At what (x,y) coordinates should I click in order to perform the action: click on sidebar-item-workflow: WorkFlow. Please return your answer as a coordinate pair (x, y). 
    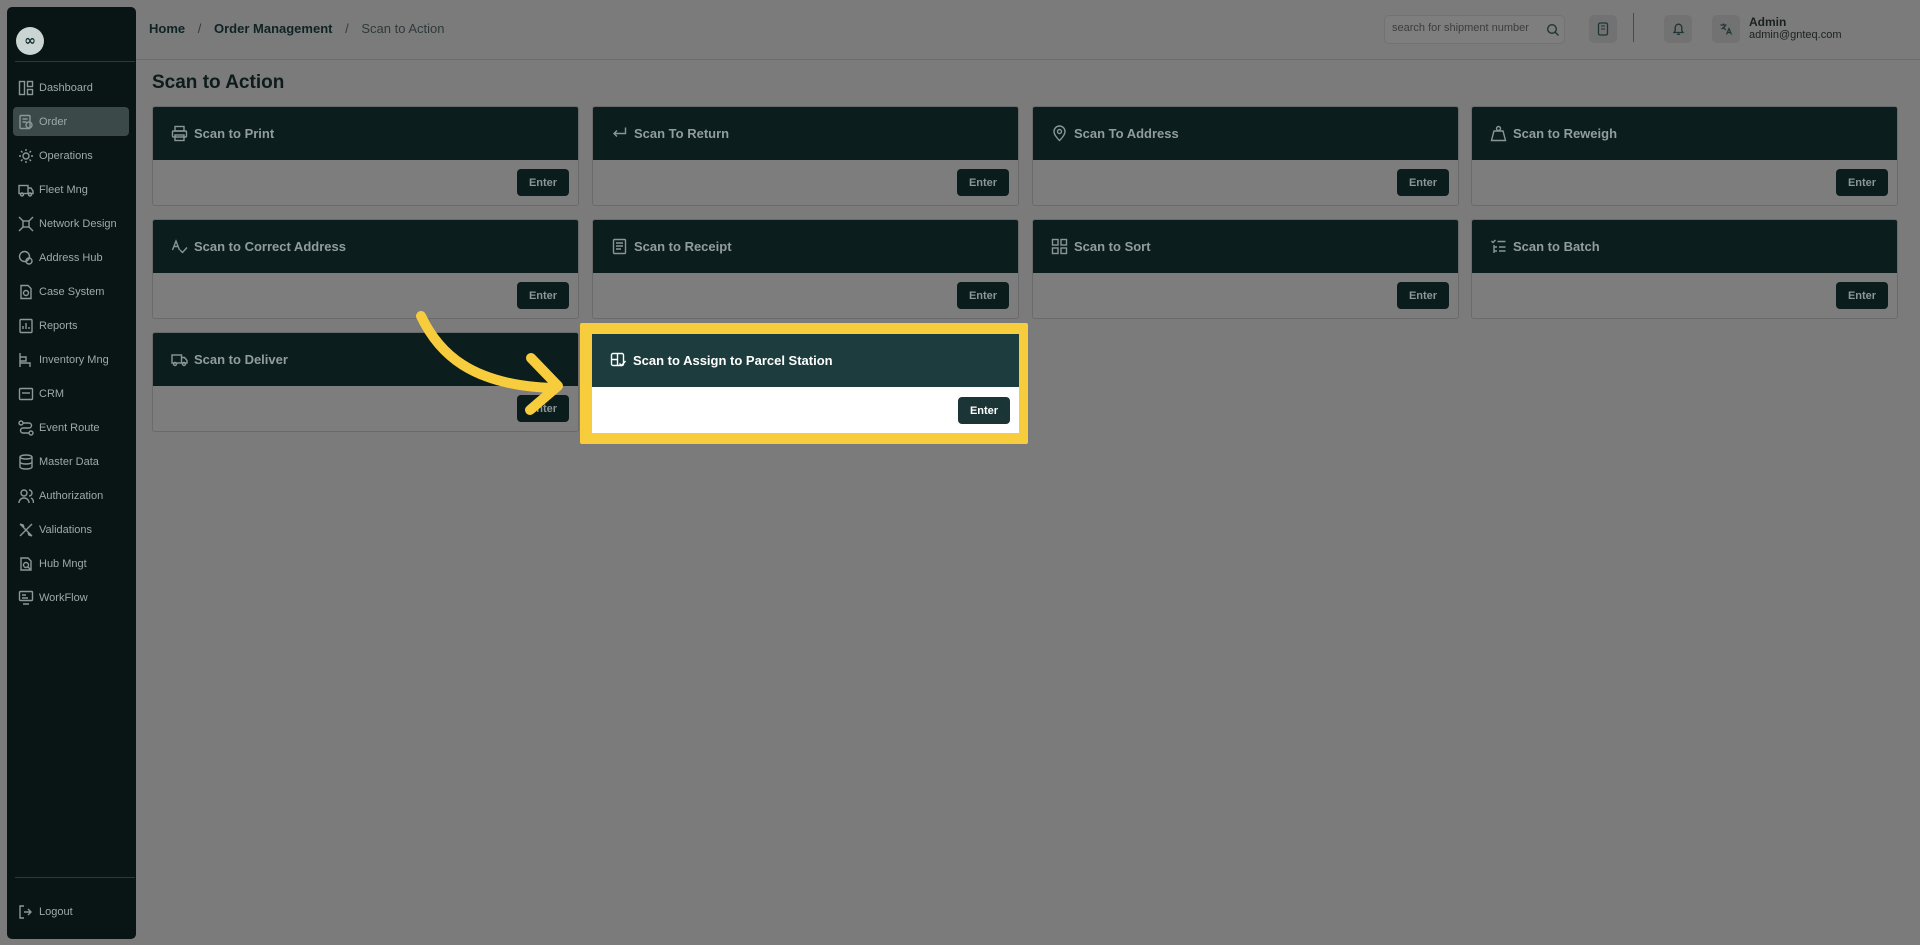
    Looking at the image, I should click on (71, 597).